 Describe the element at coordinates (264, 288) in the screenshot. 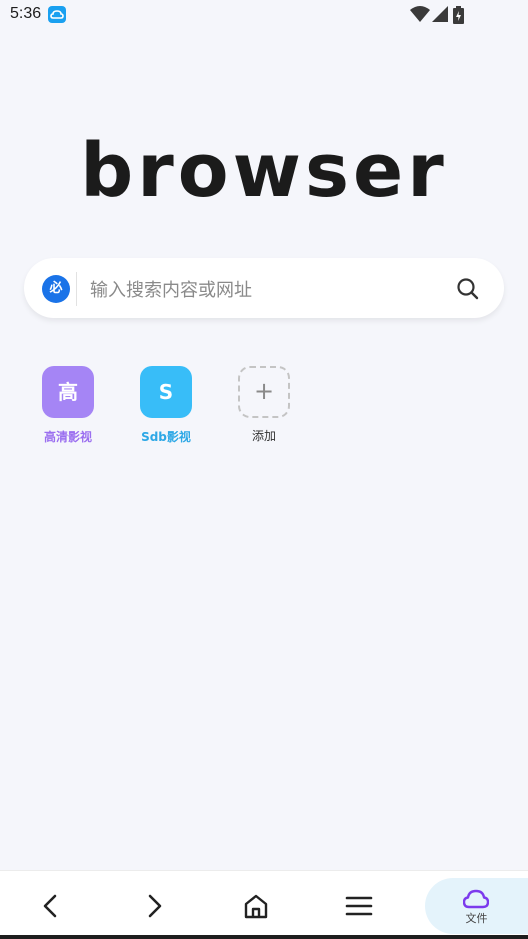

I see `search-bar: 必 输入搜索内容或网址` at that location.